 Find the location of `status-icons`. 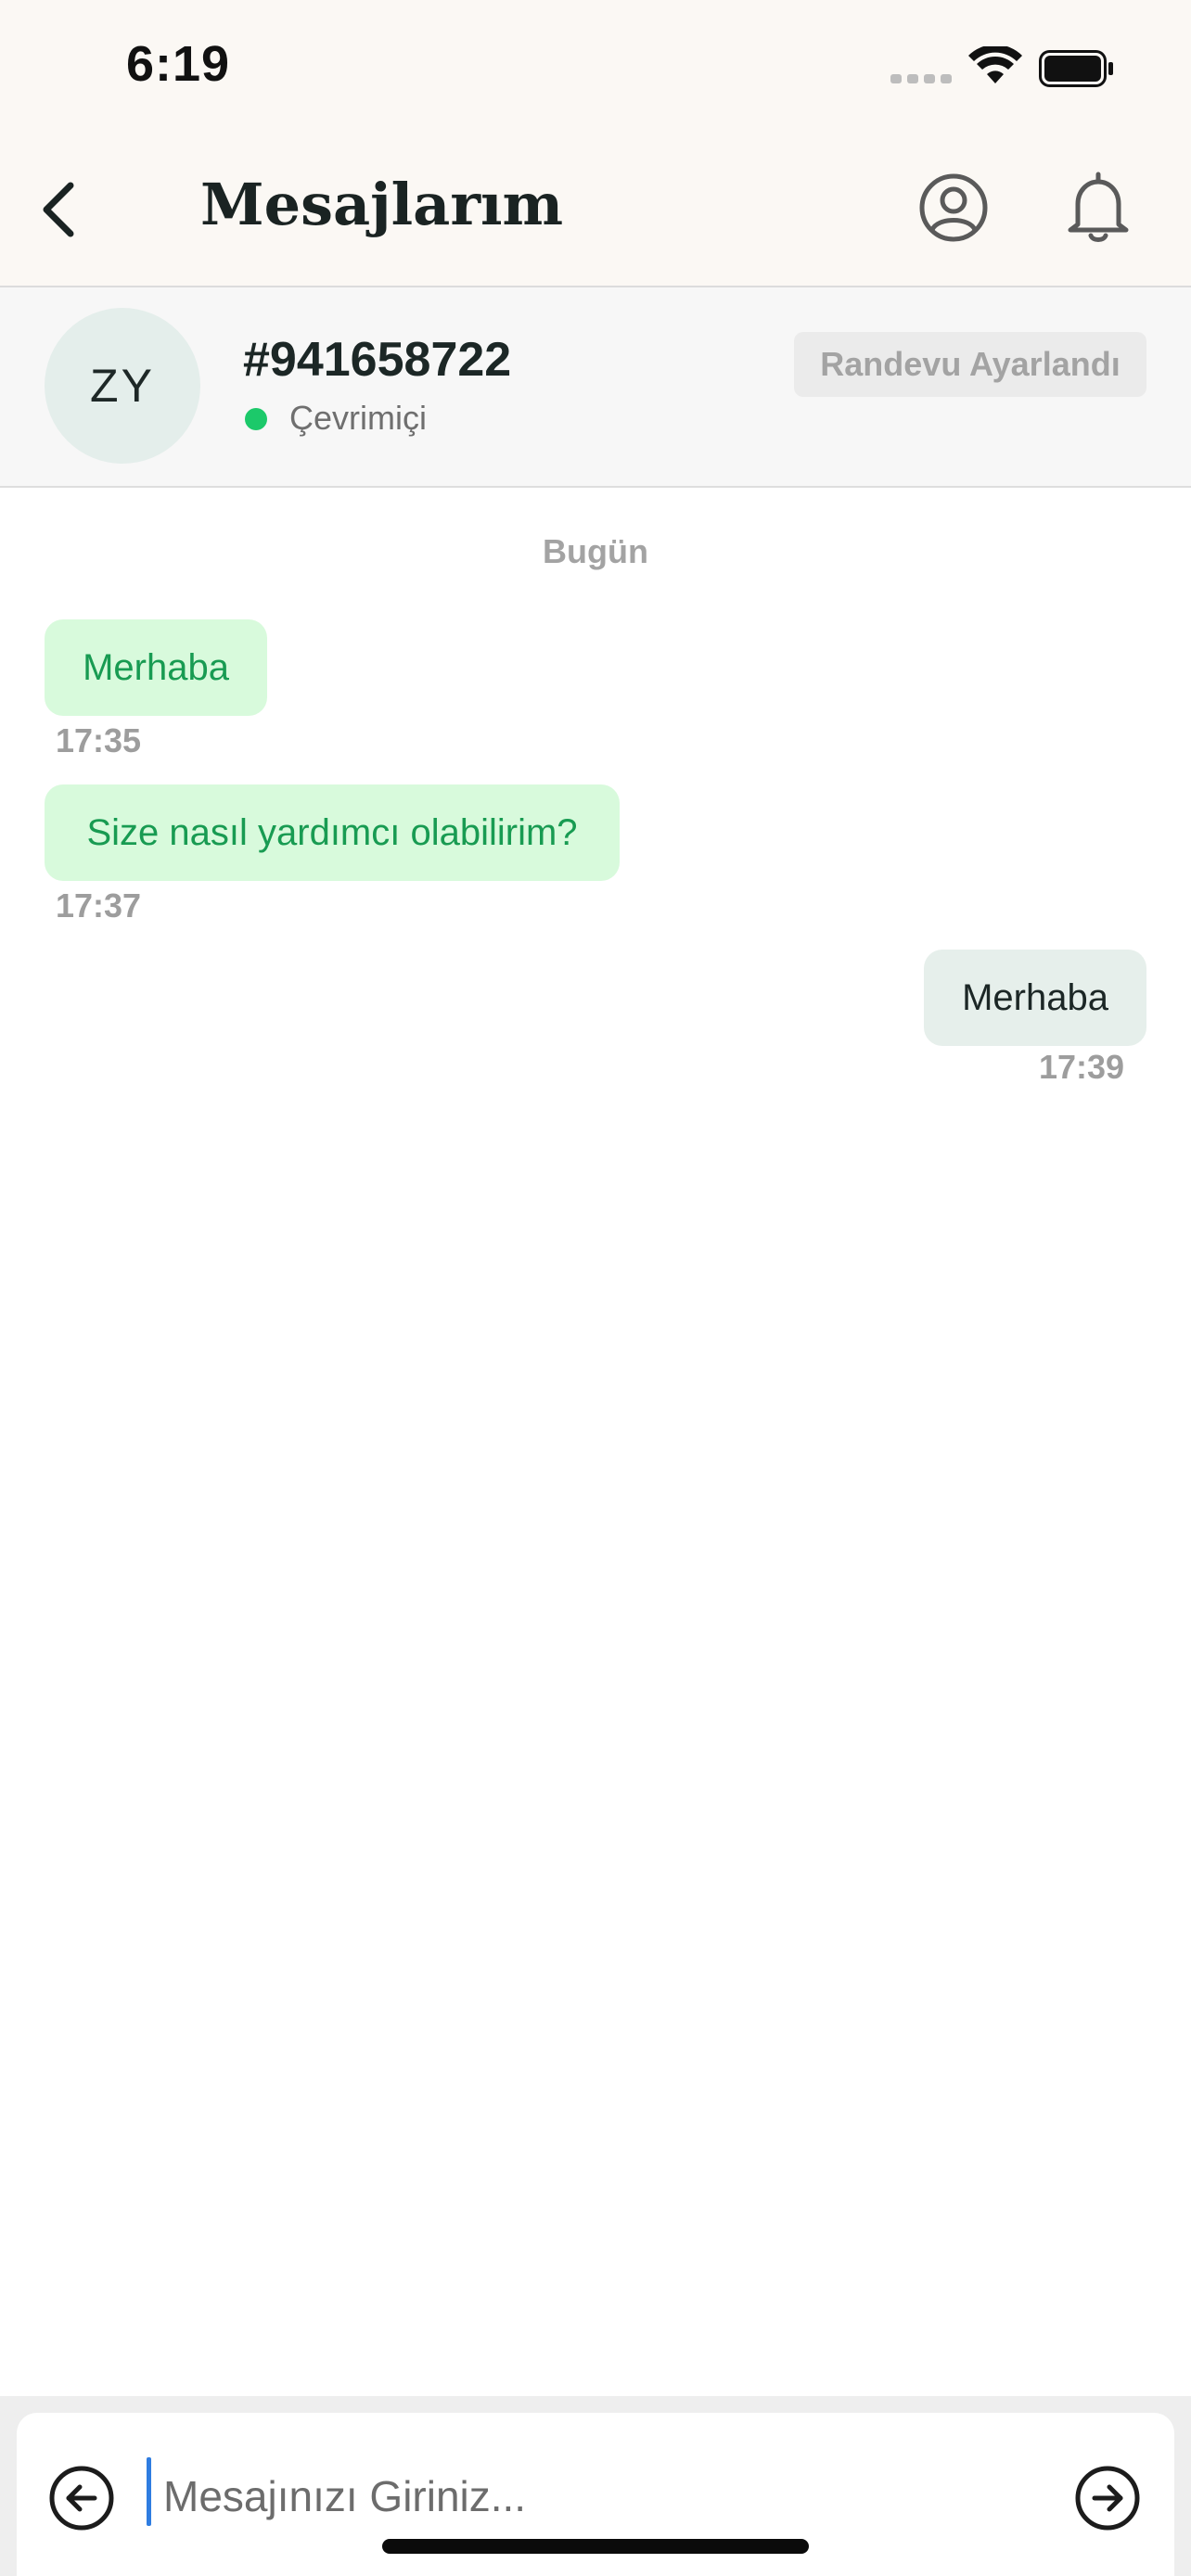

status-icons is located at coordinates (1001, 68).